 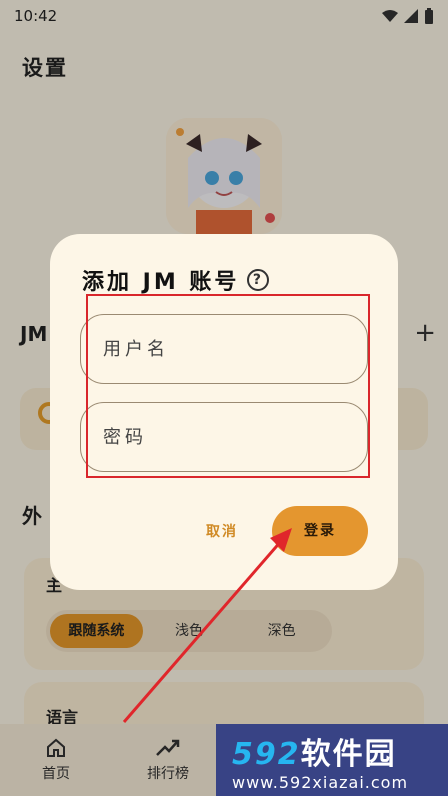 What do you see at coordinates (228, 386) in the screenshot?
I see `annotation-highlight-box` at bounding box center [228, 386].